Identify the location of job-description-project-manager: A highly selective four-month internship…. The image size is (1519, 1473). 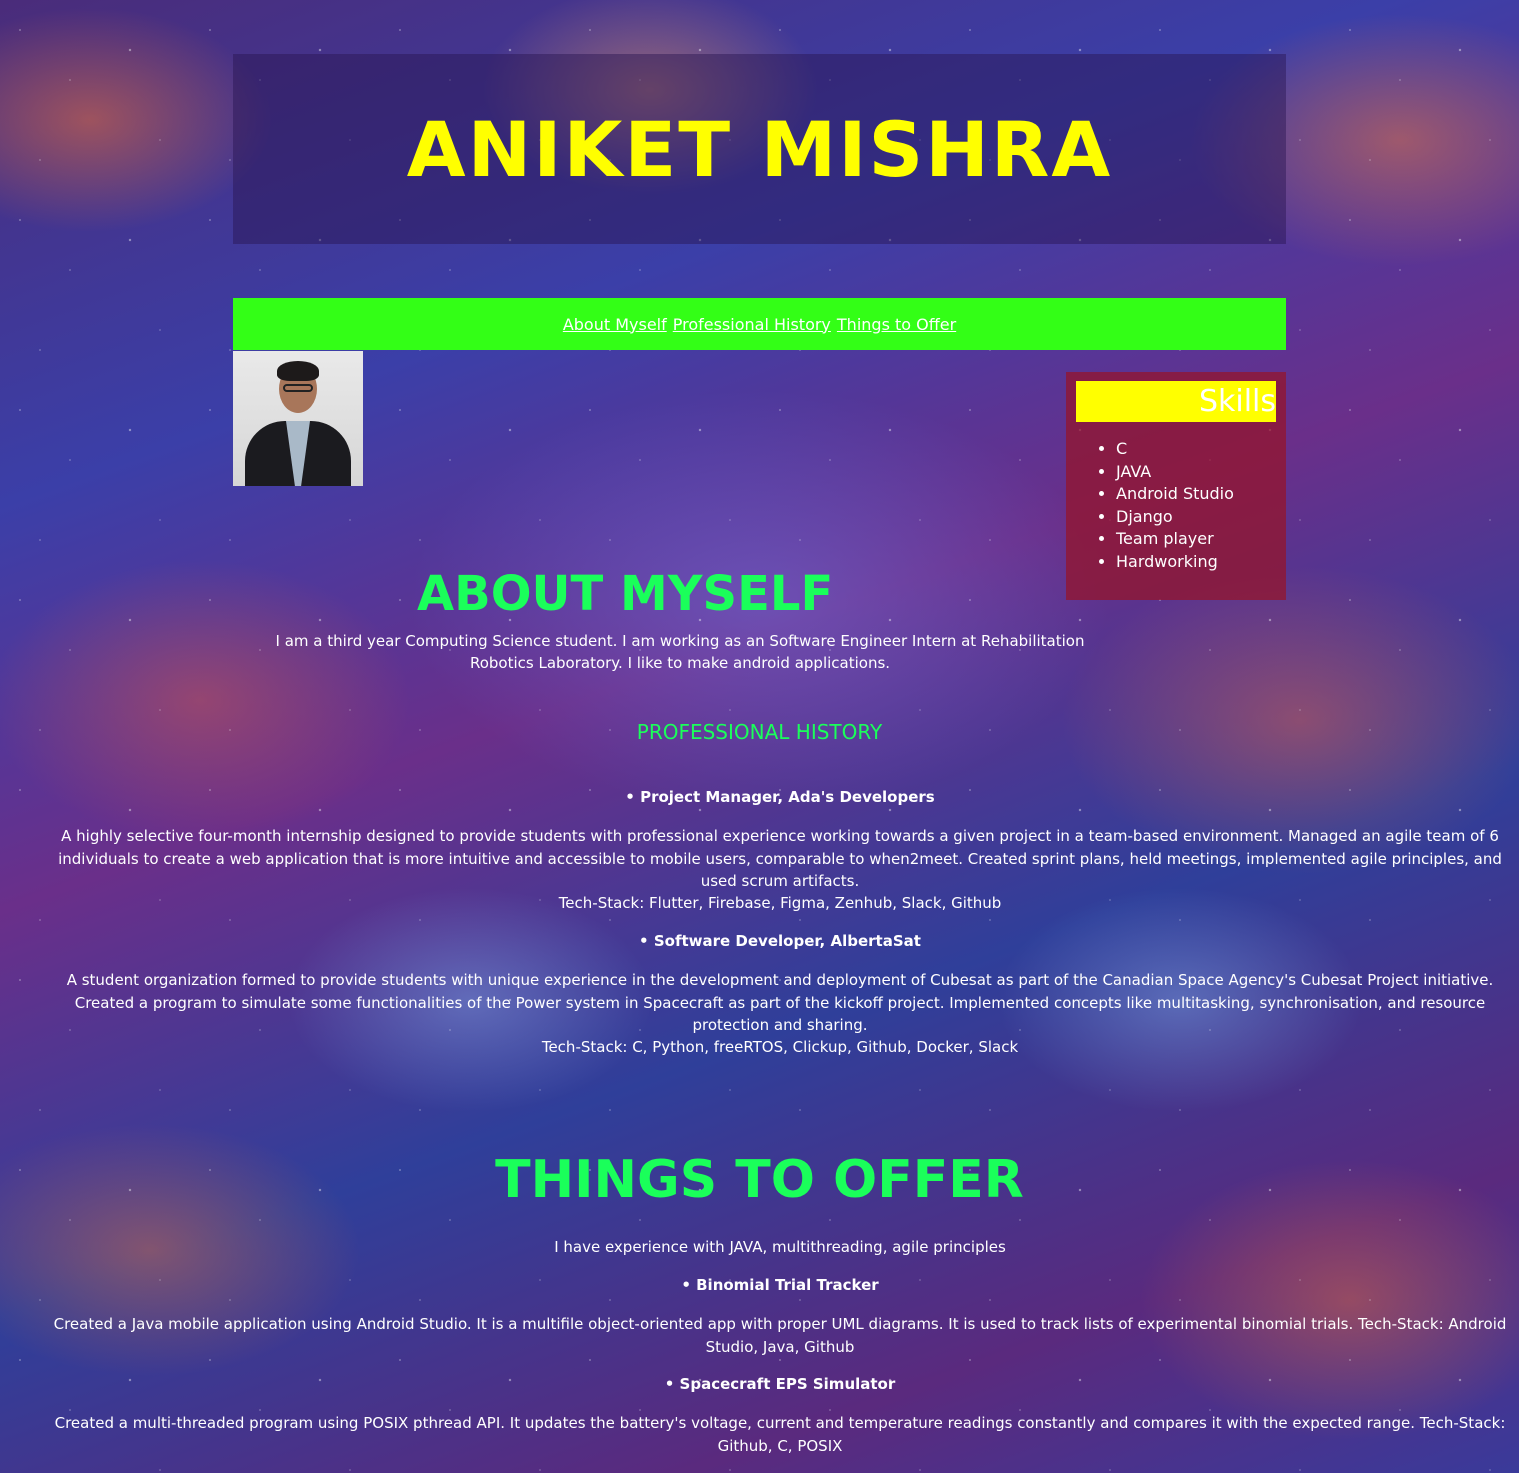
(780, 858).